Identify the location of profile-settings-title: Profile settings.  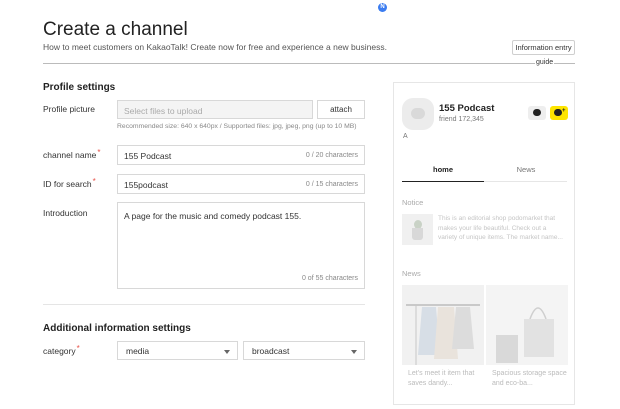
(79, 87).